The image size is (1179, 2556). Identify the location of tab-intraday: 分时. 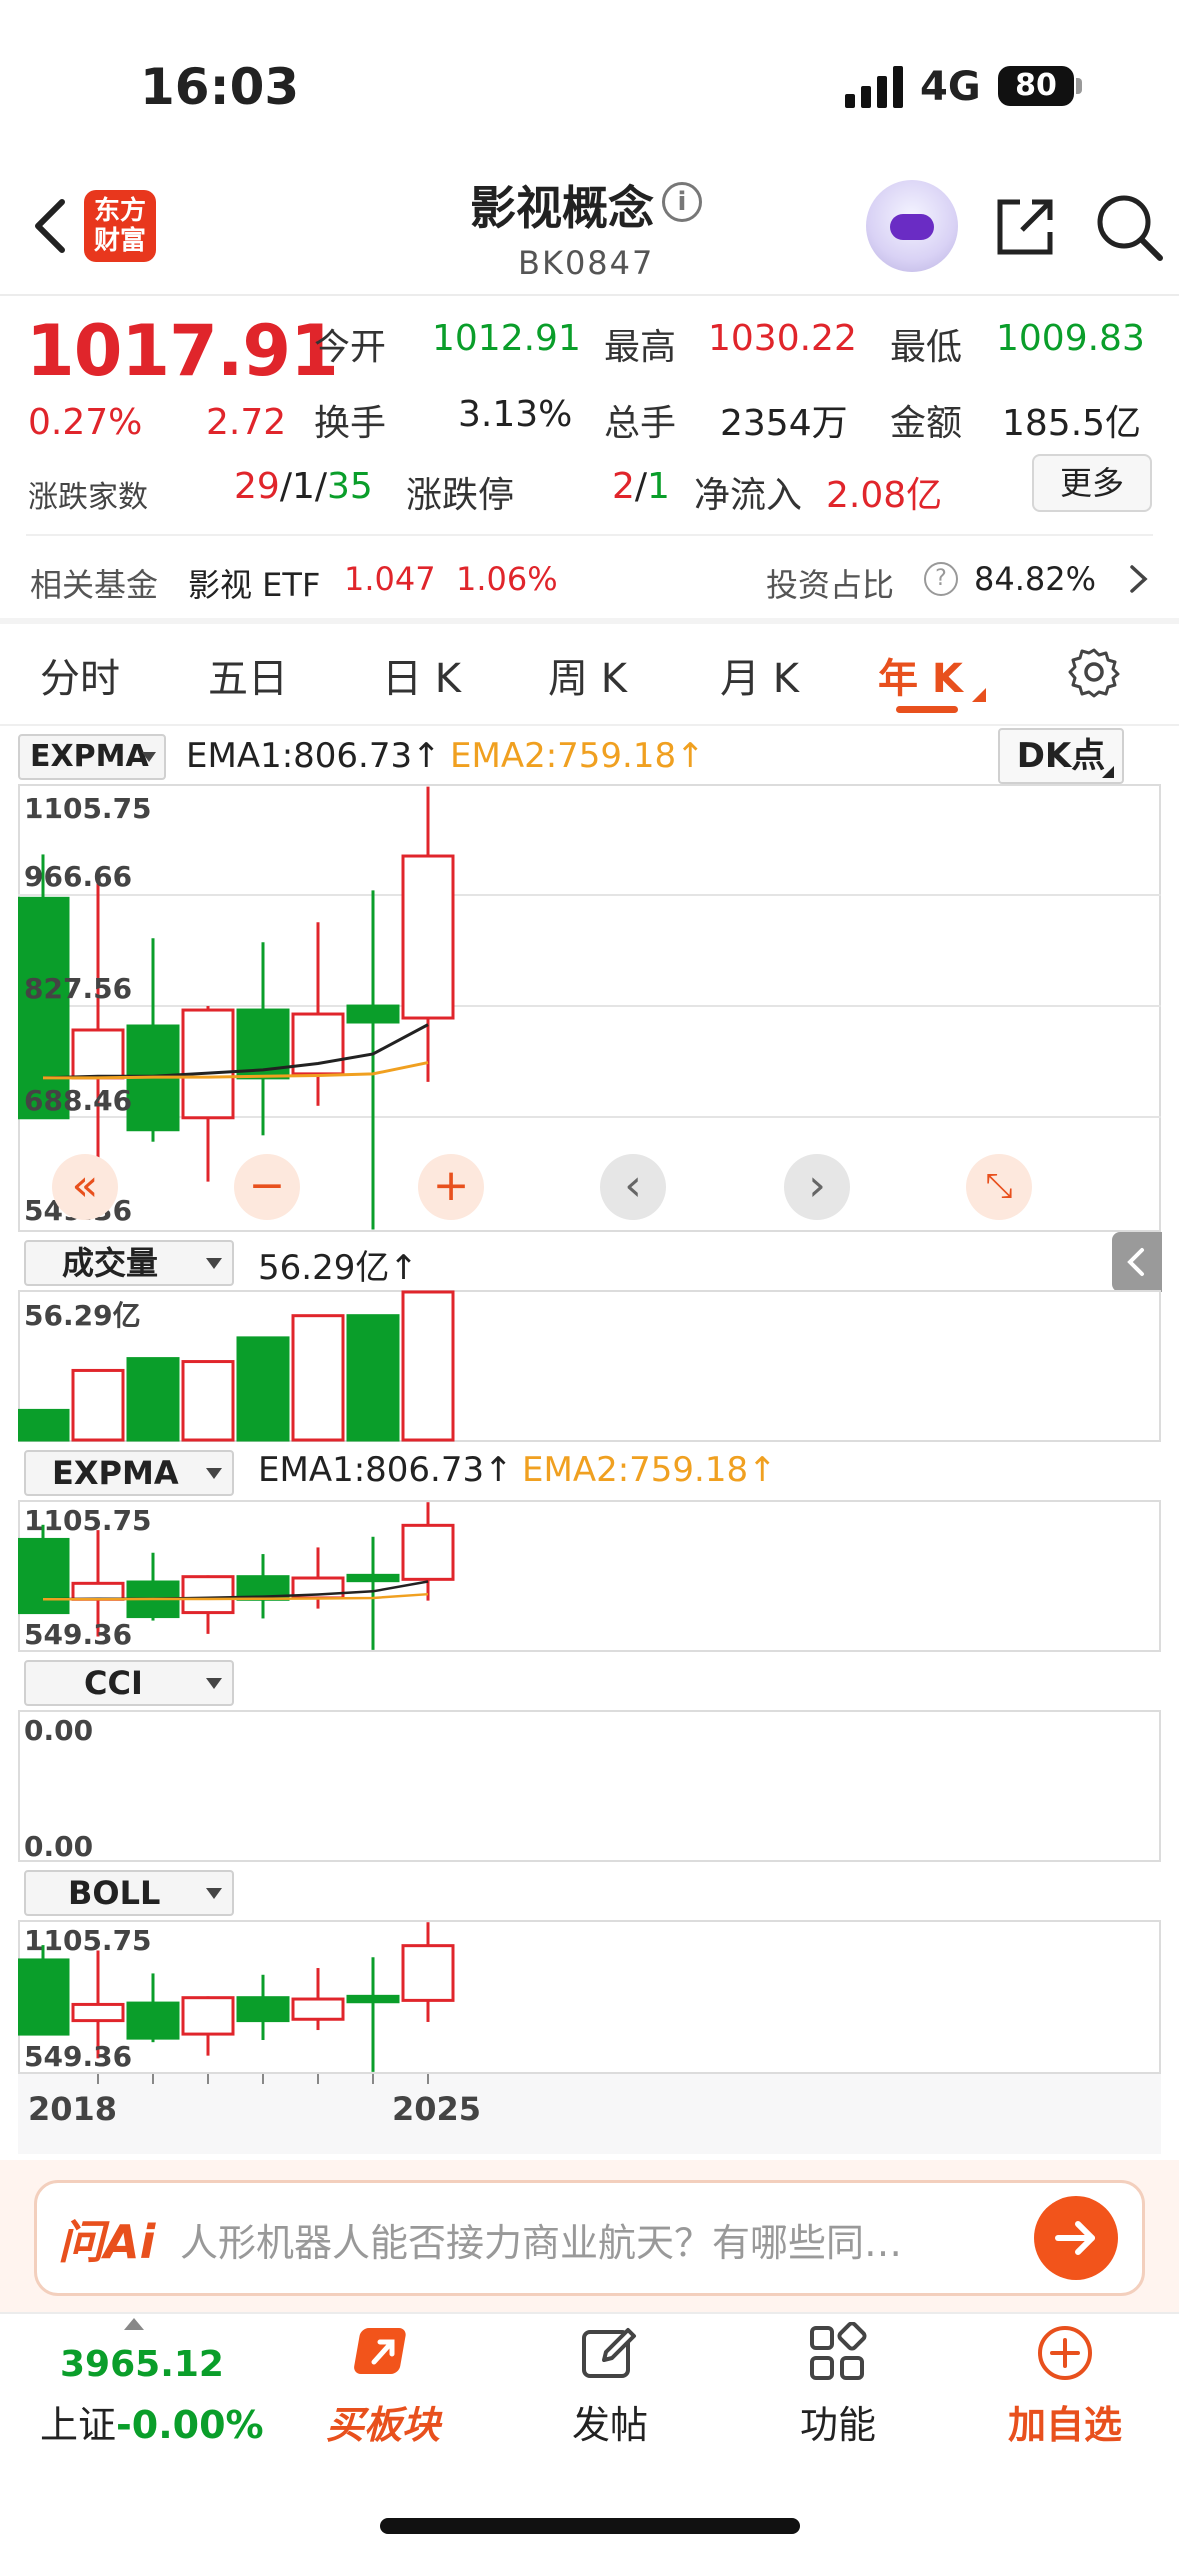
(80, 675).